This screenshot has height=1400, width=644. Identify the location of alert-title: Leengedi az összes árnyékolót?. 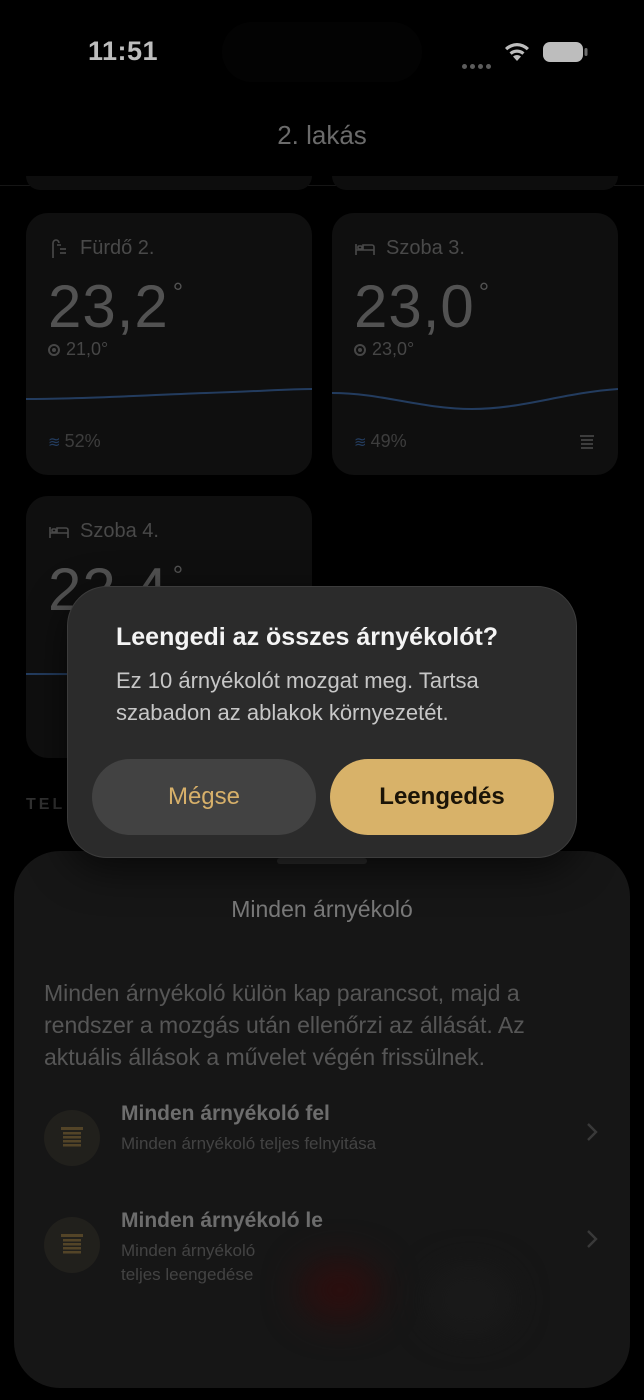
(307, 637).